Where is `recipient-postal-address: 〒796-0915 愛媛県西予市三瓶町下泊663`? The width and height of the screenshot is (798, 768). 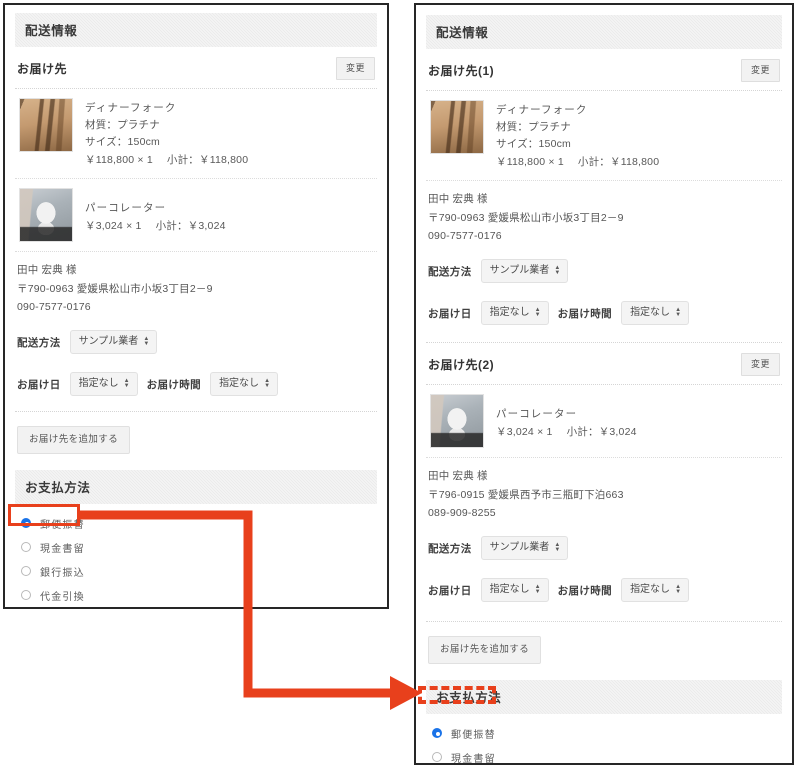
recipient-postal-address: 〒796-0915 愛媛県西予市三瓶町下泊663 is located at coordinates (526, 494).